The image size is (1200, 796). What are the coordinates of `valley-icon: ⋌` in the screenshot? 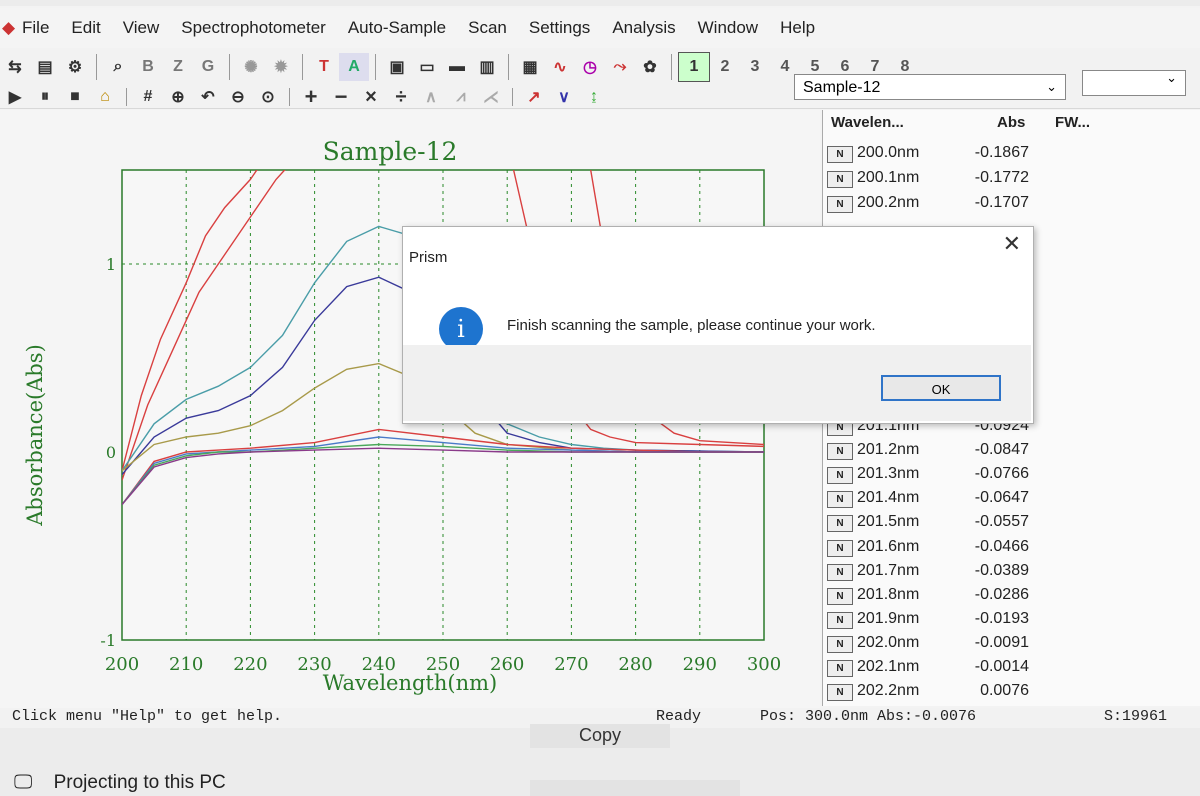 It's located at (491, 97).